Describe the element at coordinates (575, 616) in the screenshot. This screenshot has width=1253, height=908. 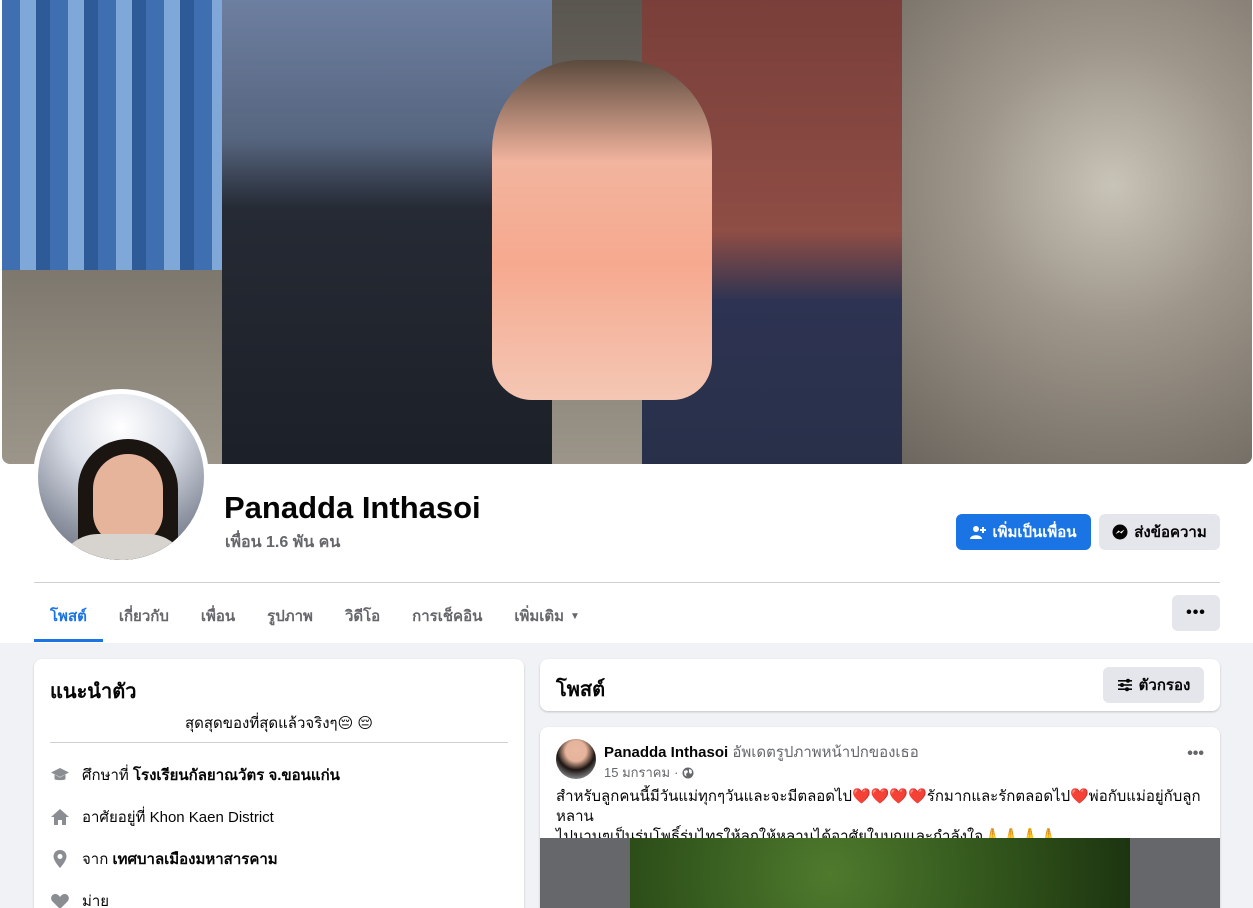
I see `chevron-down-icon: ▼` at that location.